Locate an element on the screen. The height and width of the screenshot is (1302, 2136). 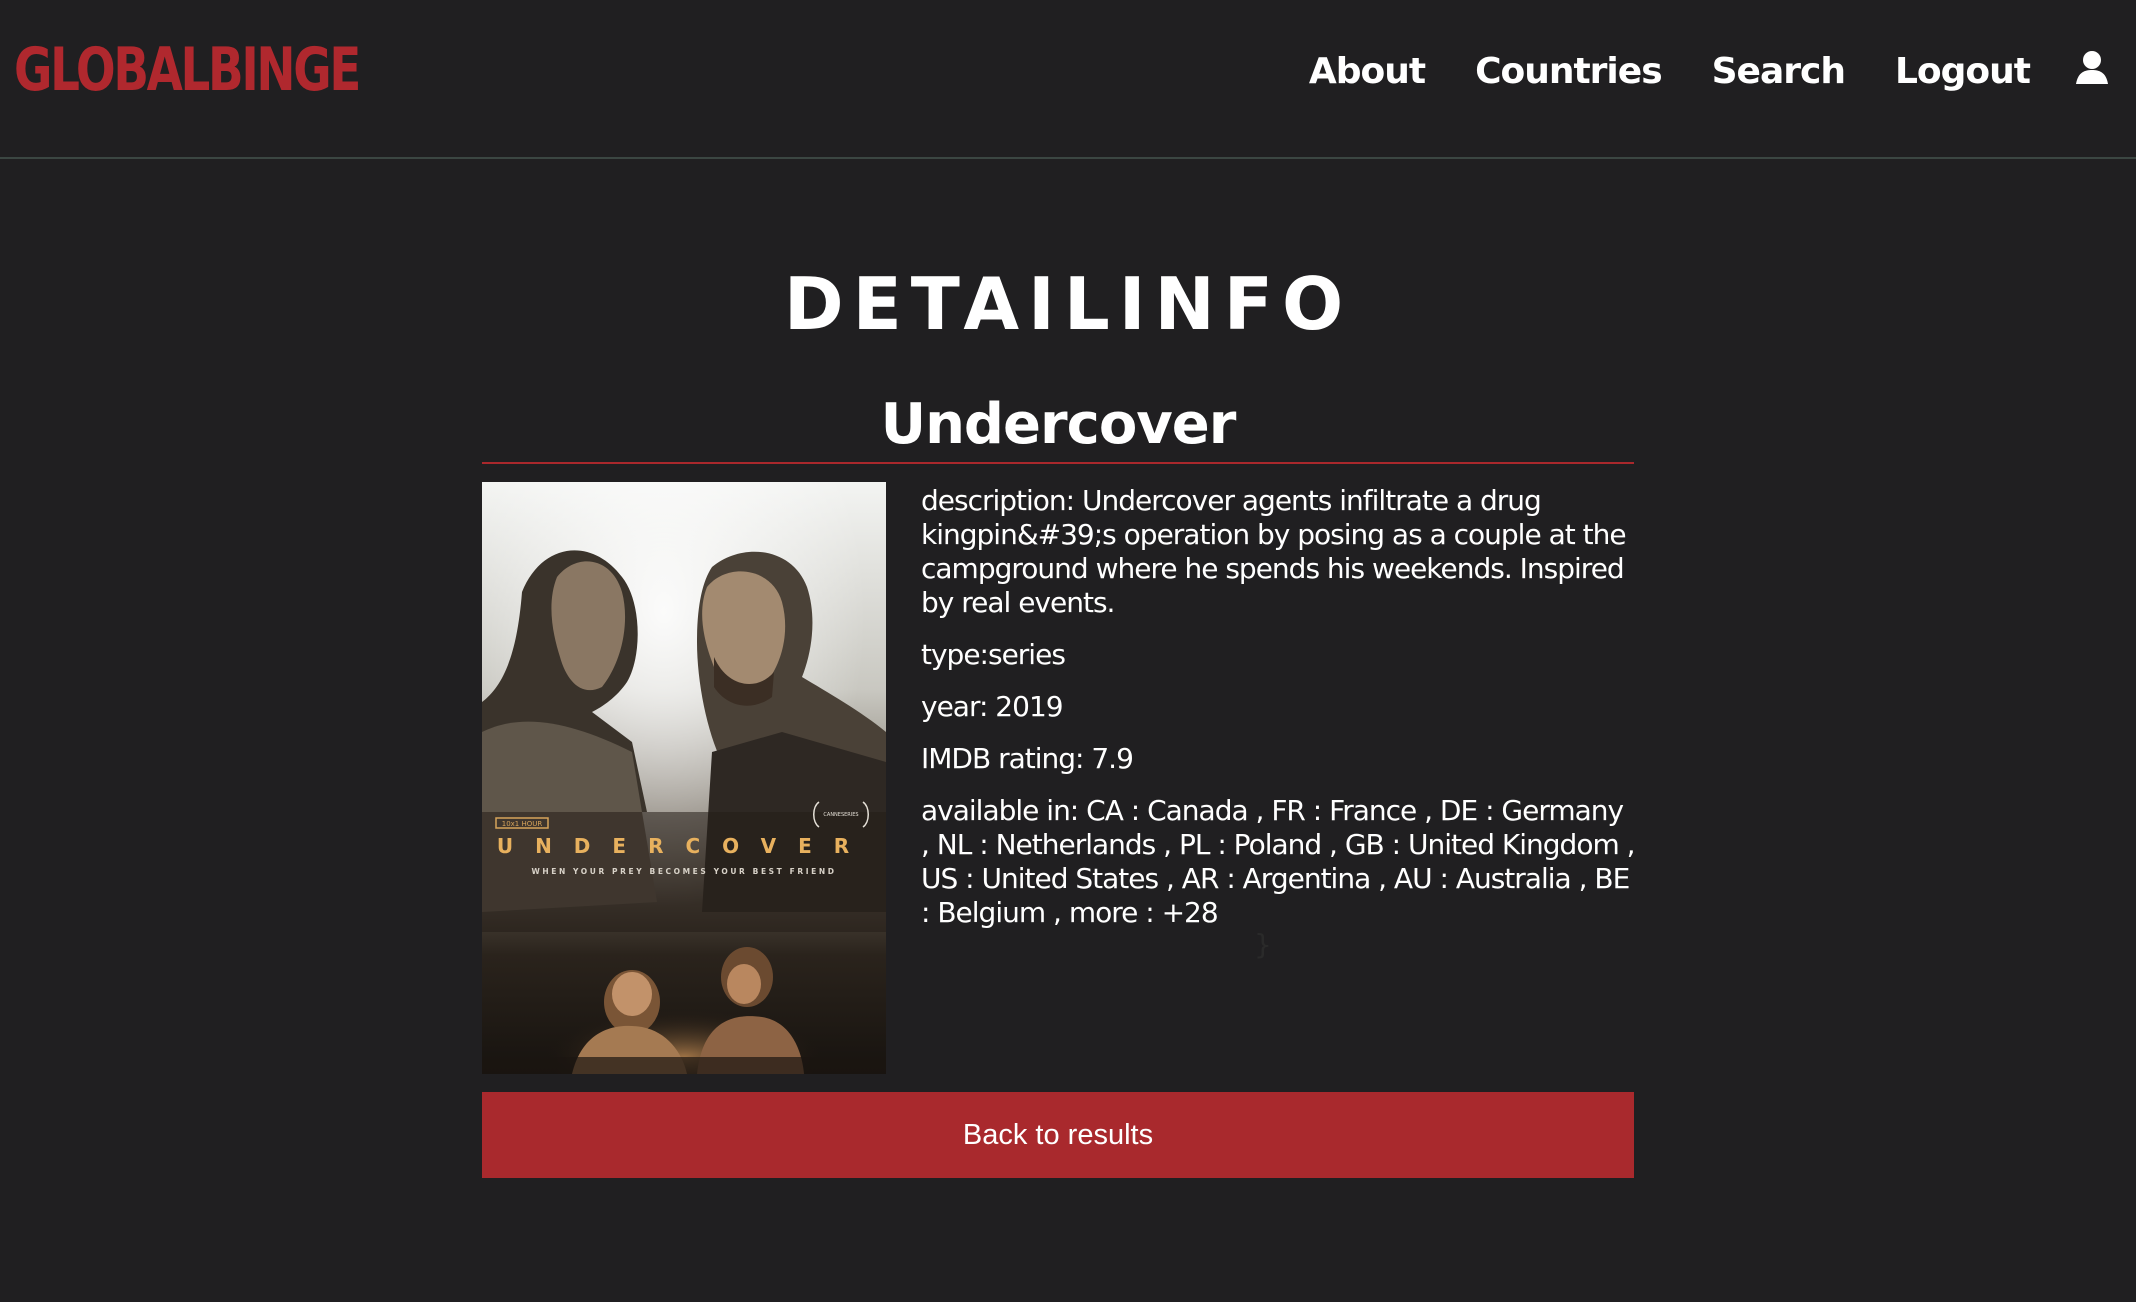
nav-logout-link: Logout is located at coordinates (1963, 71).